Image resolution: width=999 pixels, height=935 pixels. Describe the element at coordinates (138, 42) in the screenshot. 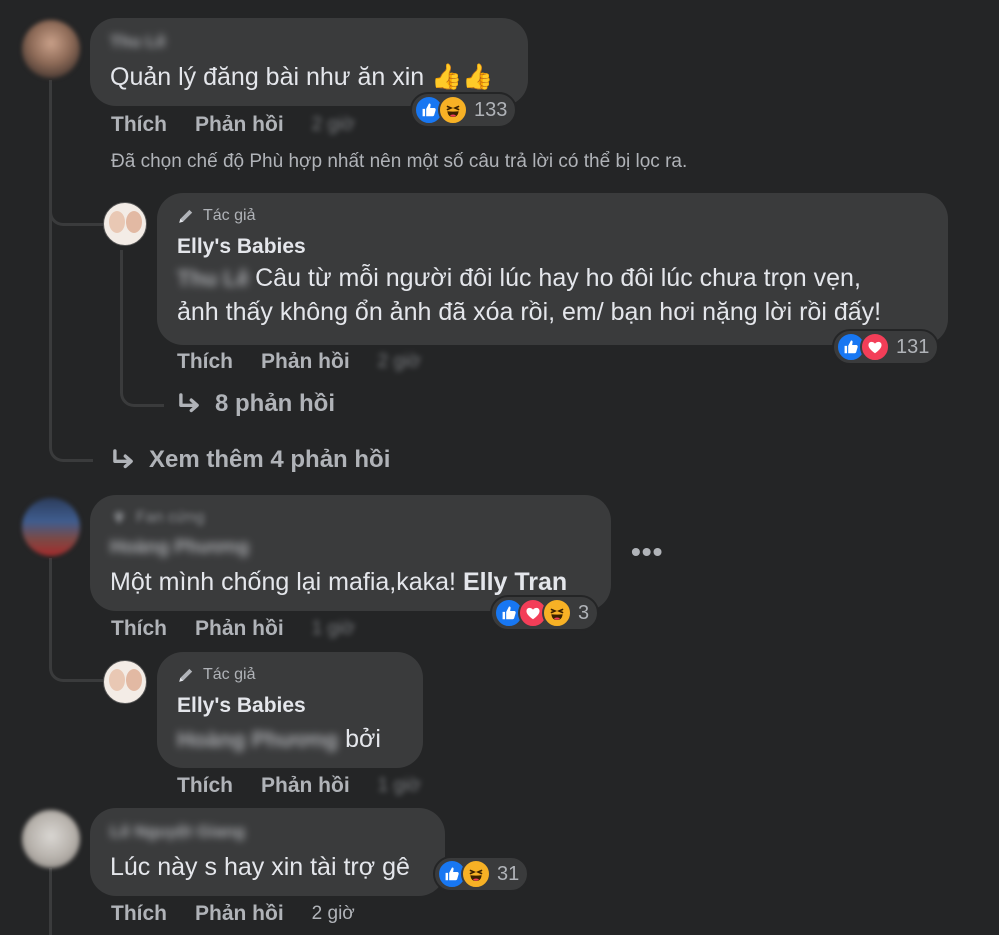

I see `comment-author: Thu Lê` at that location.